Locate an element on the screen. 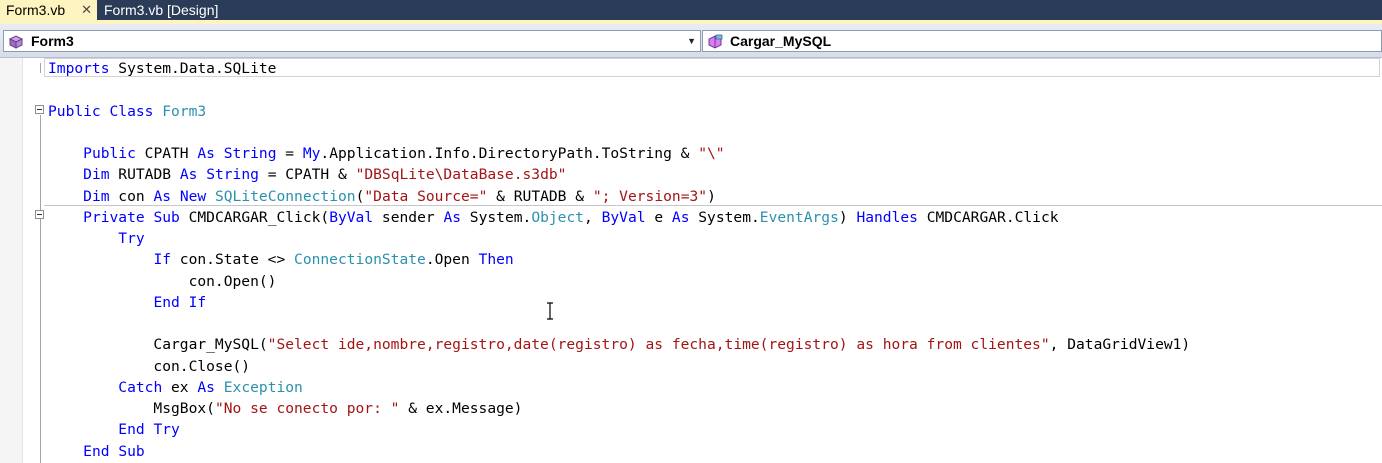 The height and width of the screenshot is (463, 1382). class-icon is located at coordinates (16, 42).